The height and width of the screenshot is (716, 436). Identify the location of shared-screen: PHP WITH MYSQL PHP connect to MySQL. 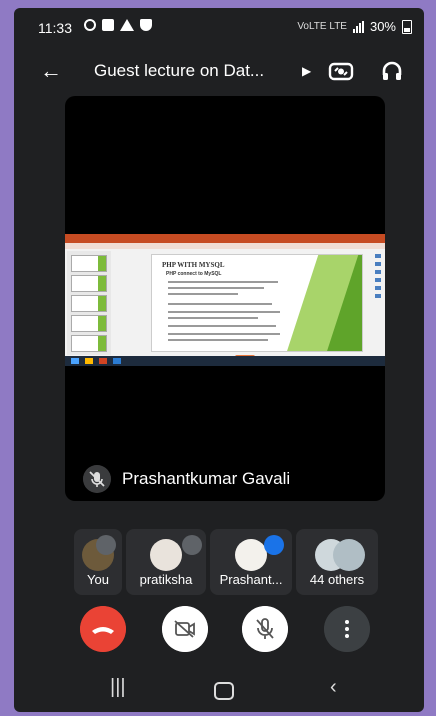
(225, 300).